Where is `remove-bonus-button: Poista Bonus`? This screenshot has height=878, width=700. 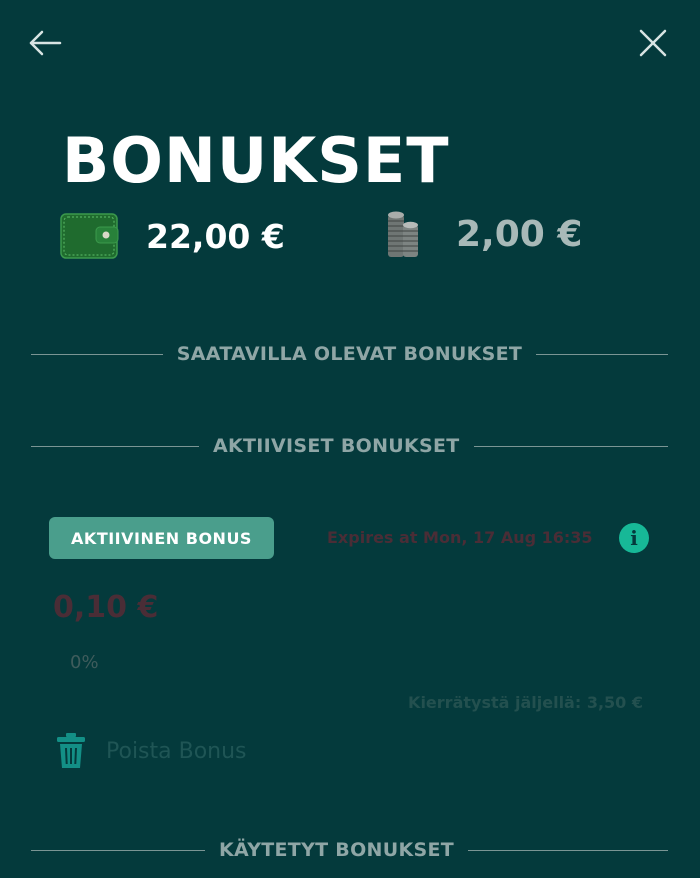
remove-bonus-button: Poista Bonus is located at coordinates (151, 751).